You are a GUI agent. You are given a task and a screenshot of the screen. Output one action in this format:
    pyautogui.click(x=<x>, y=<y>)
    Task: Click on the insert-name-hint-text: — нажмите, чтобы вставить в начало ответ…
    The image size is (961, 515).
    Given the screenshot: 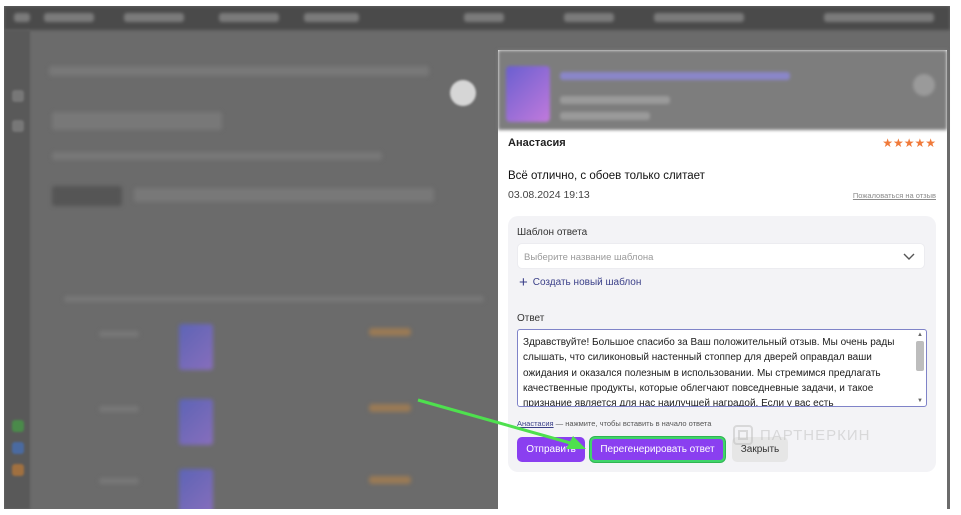 What is the action you would take?
    pyautogui.click(x=632, y=423)
    